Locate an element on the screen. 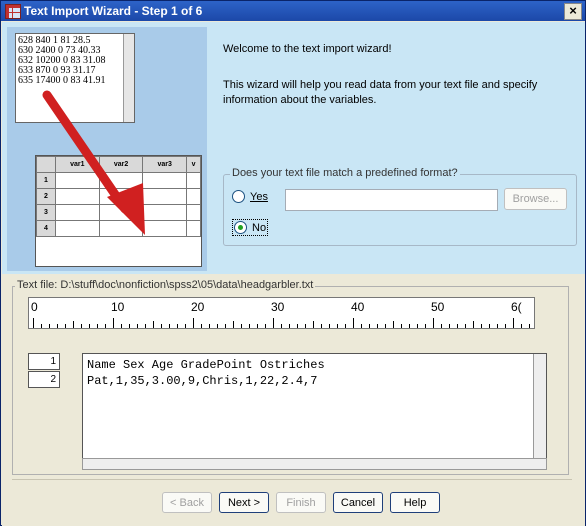 This screenshot has width=586, height=526. no-label: No is located at coordinates (259, 227).